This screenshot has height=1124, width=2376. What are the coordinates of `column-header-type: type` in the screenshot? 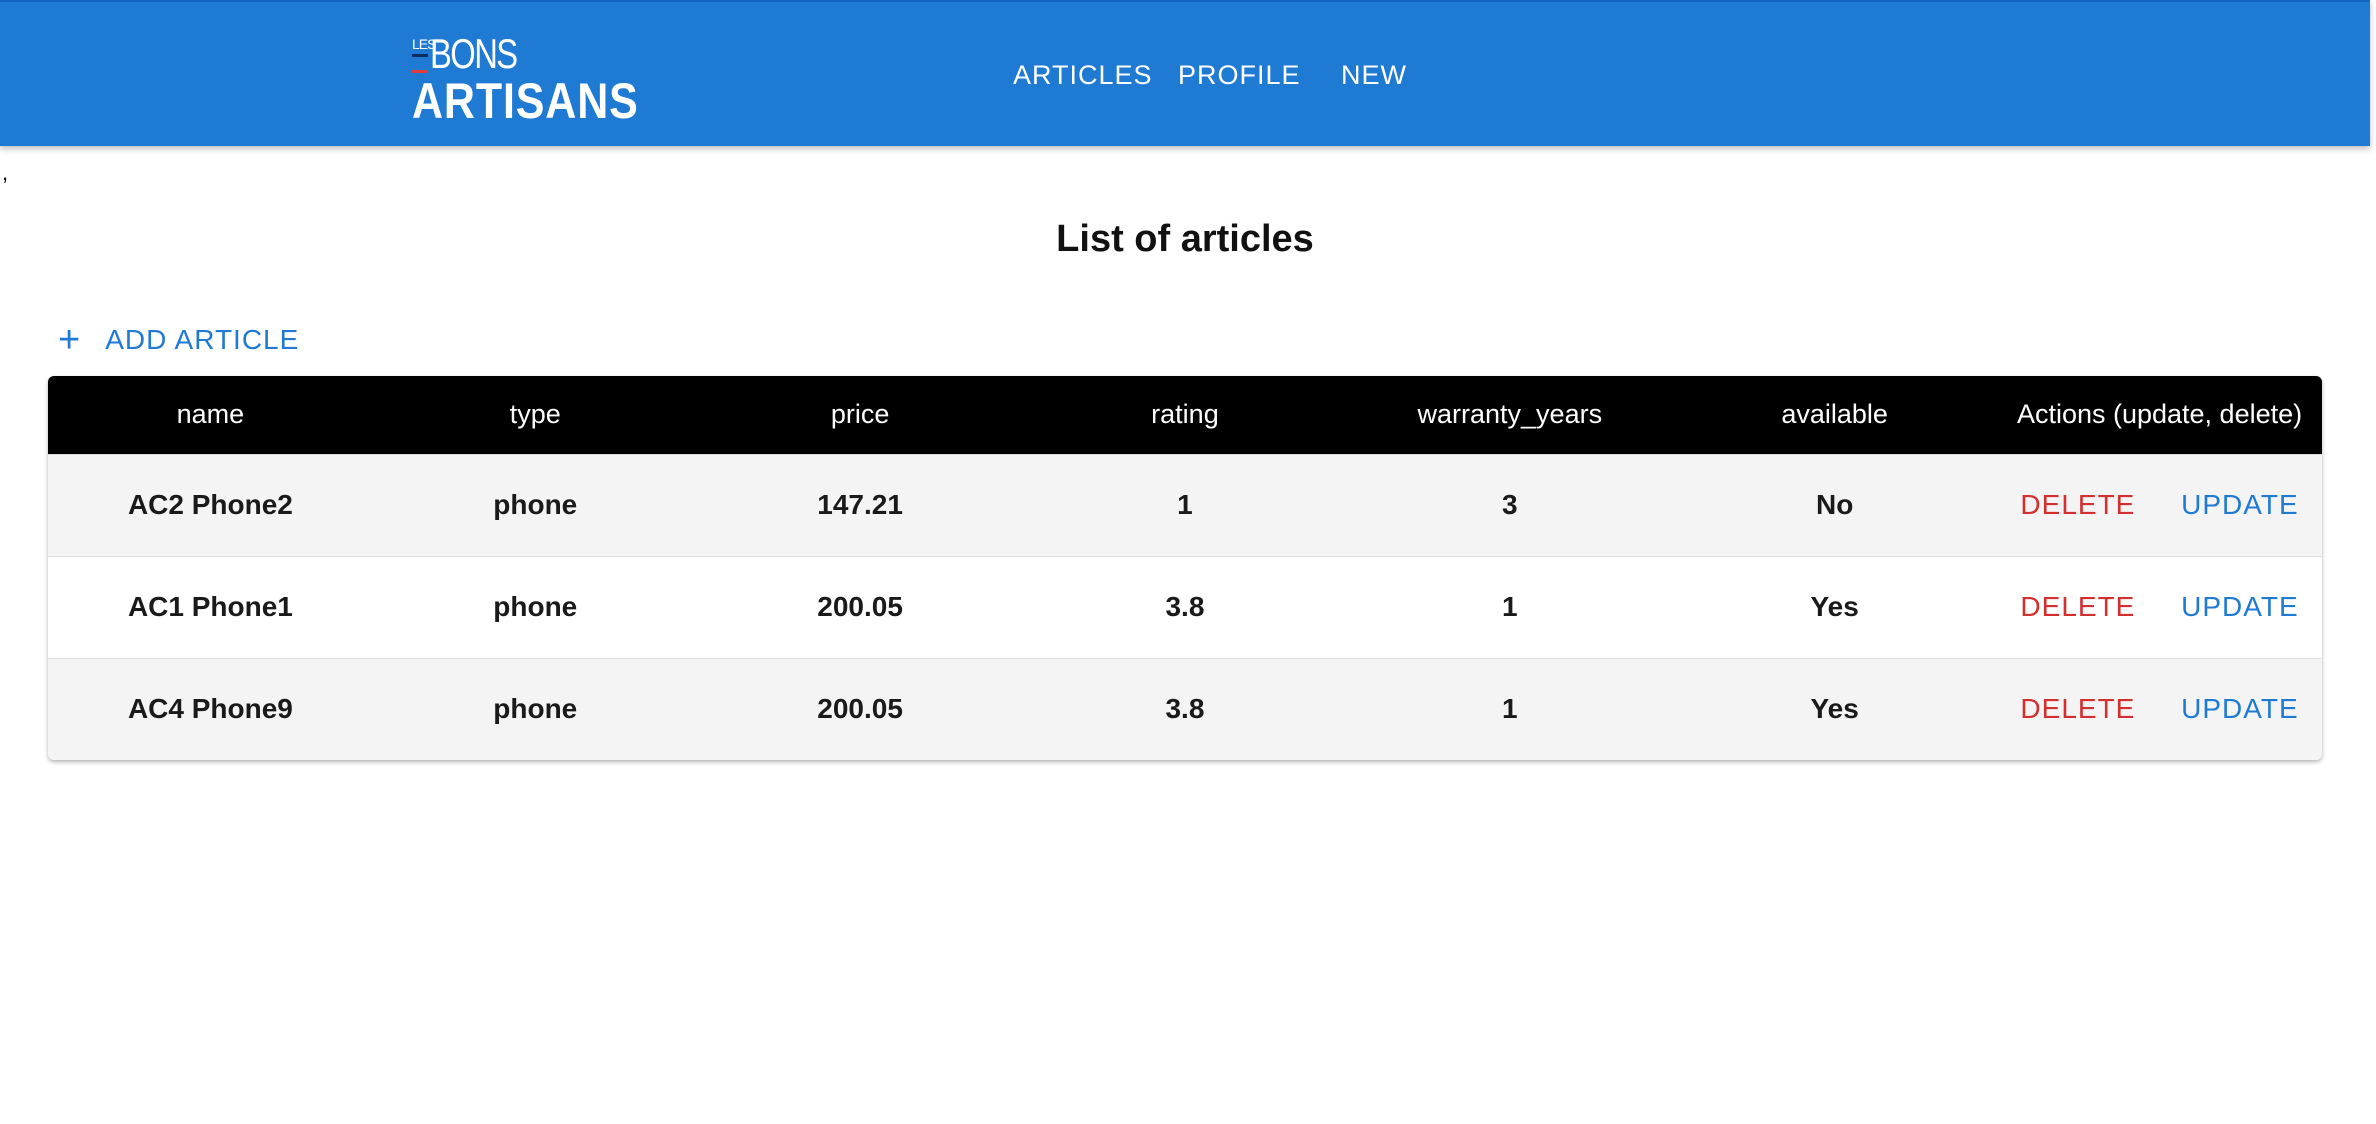 It's located at (535, 415).